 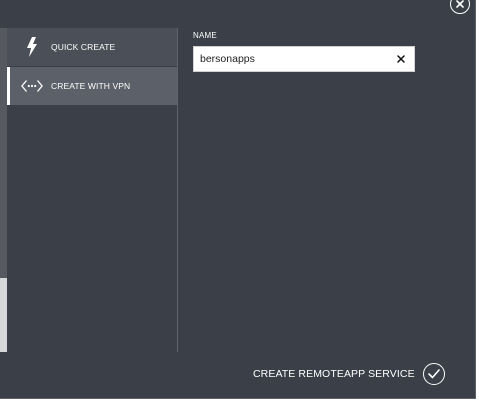 I want to click on nav-item-quick-create: QUICK CREATE, so click(x=92, y=47).